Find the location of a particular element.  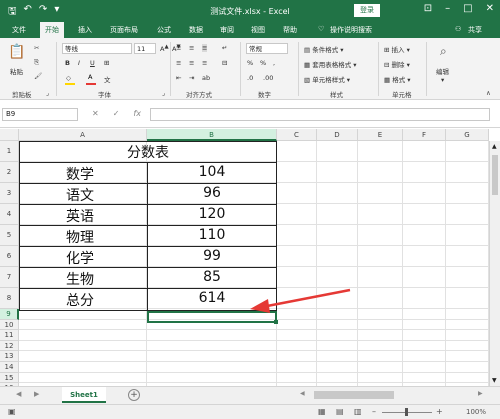

align-center-icon: ≡ is located at coordinates (191, 63).